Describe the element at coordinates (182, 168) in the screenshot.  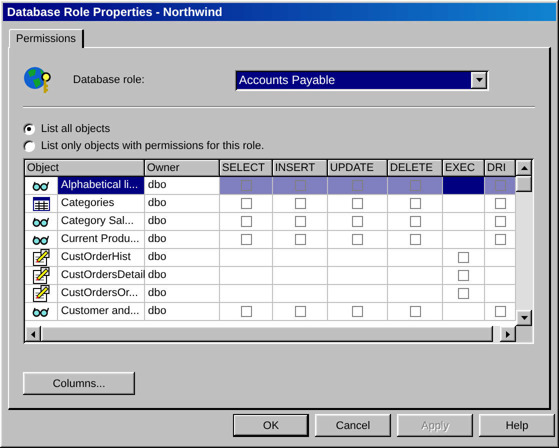
I see `column-header: Owner` at that location.